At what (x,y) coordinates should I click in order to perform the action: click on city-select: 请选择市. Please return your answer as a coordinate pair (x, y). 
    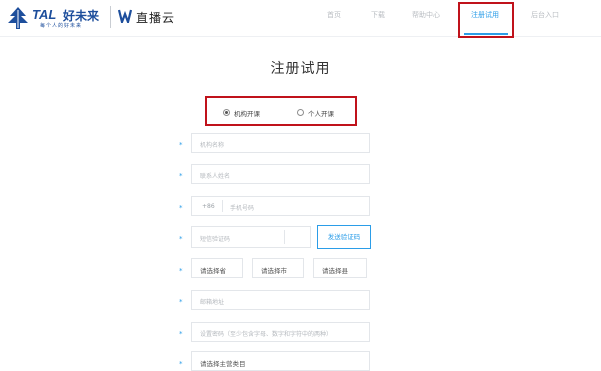
    Looking at the image, I should click on (278, 268).